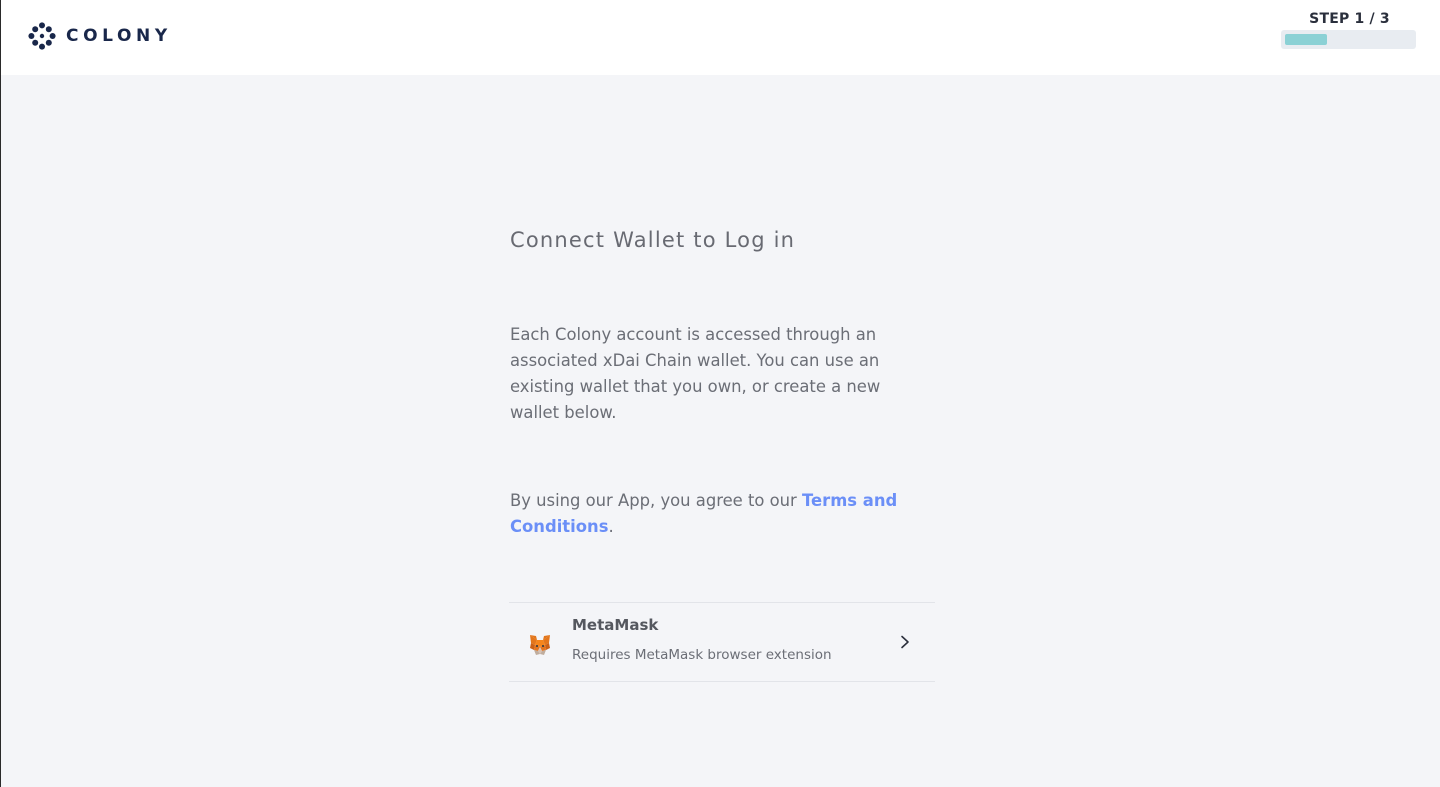 The image size is (1440, 787). Describe the element at coordinates (615, 625) in the screenshot. I see `wallet-name: MetaMask` at that location.